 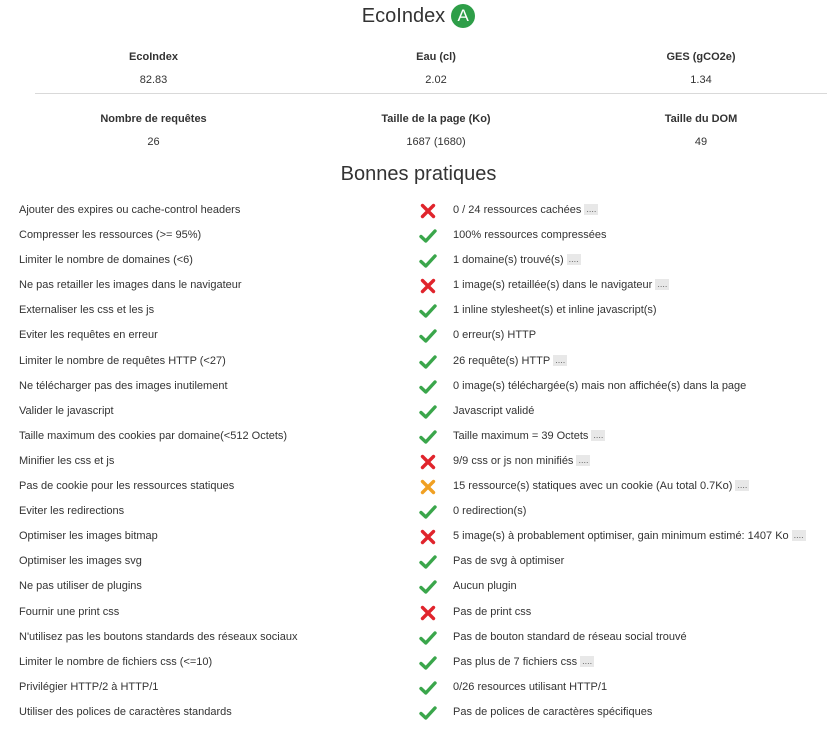 I want to click on metric-value: 2.02, so click(x=436, y=80).